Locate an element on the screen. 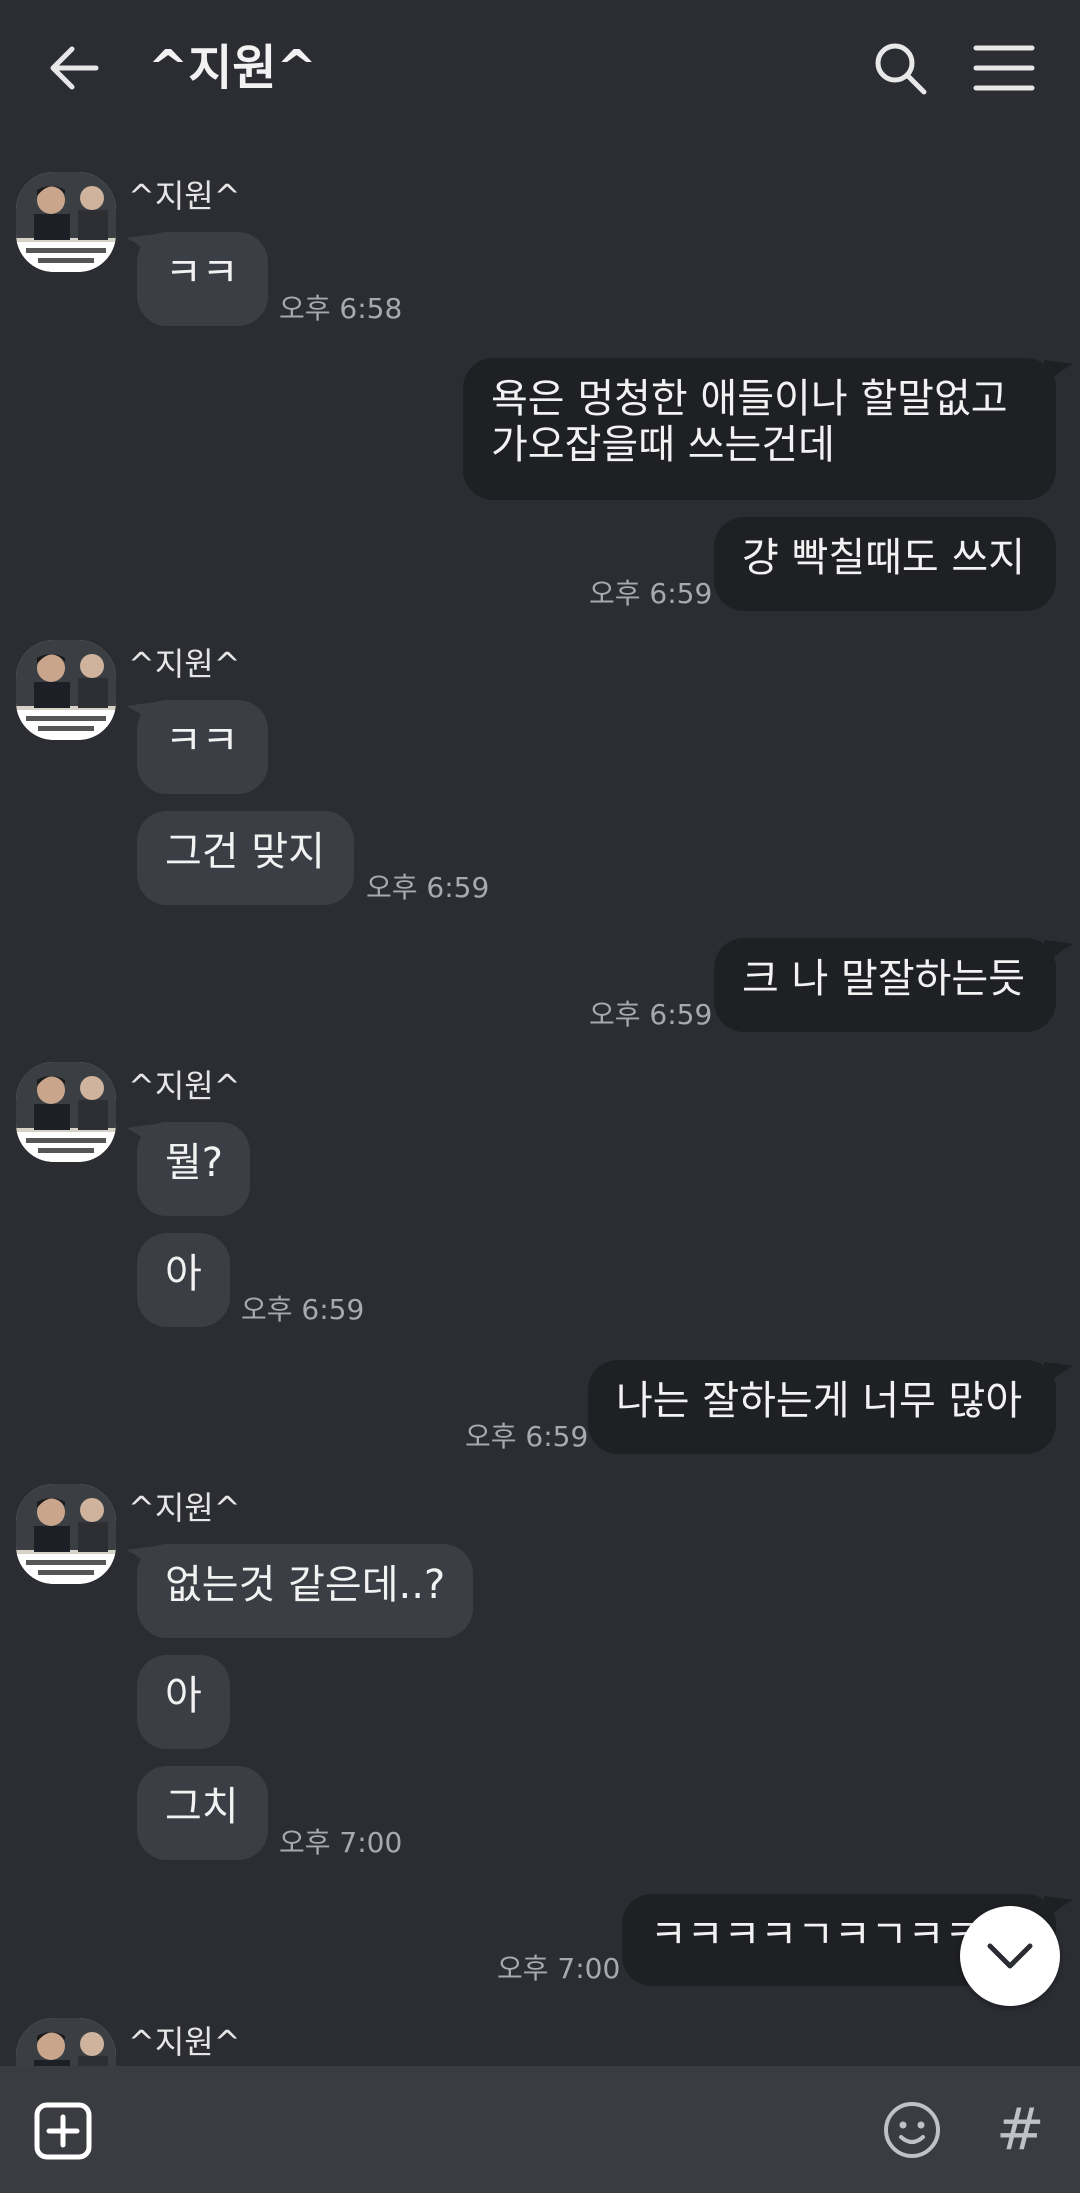  incoming-message: 없는것 같은데..? is located at coordinates (305, 1591).